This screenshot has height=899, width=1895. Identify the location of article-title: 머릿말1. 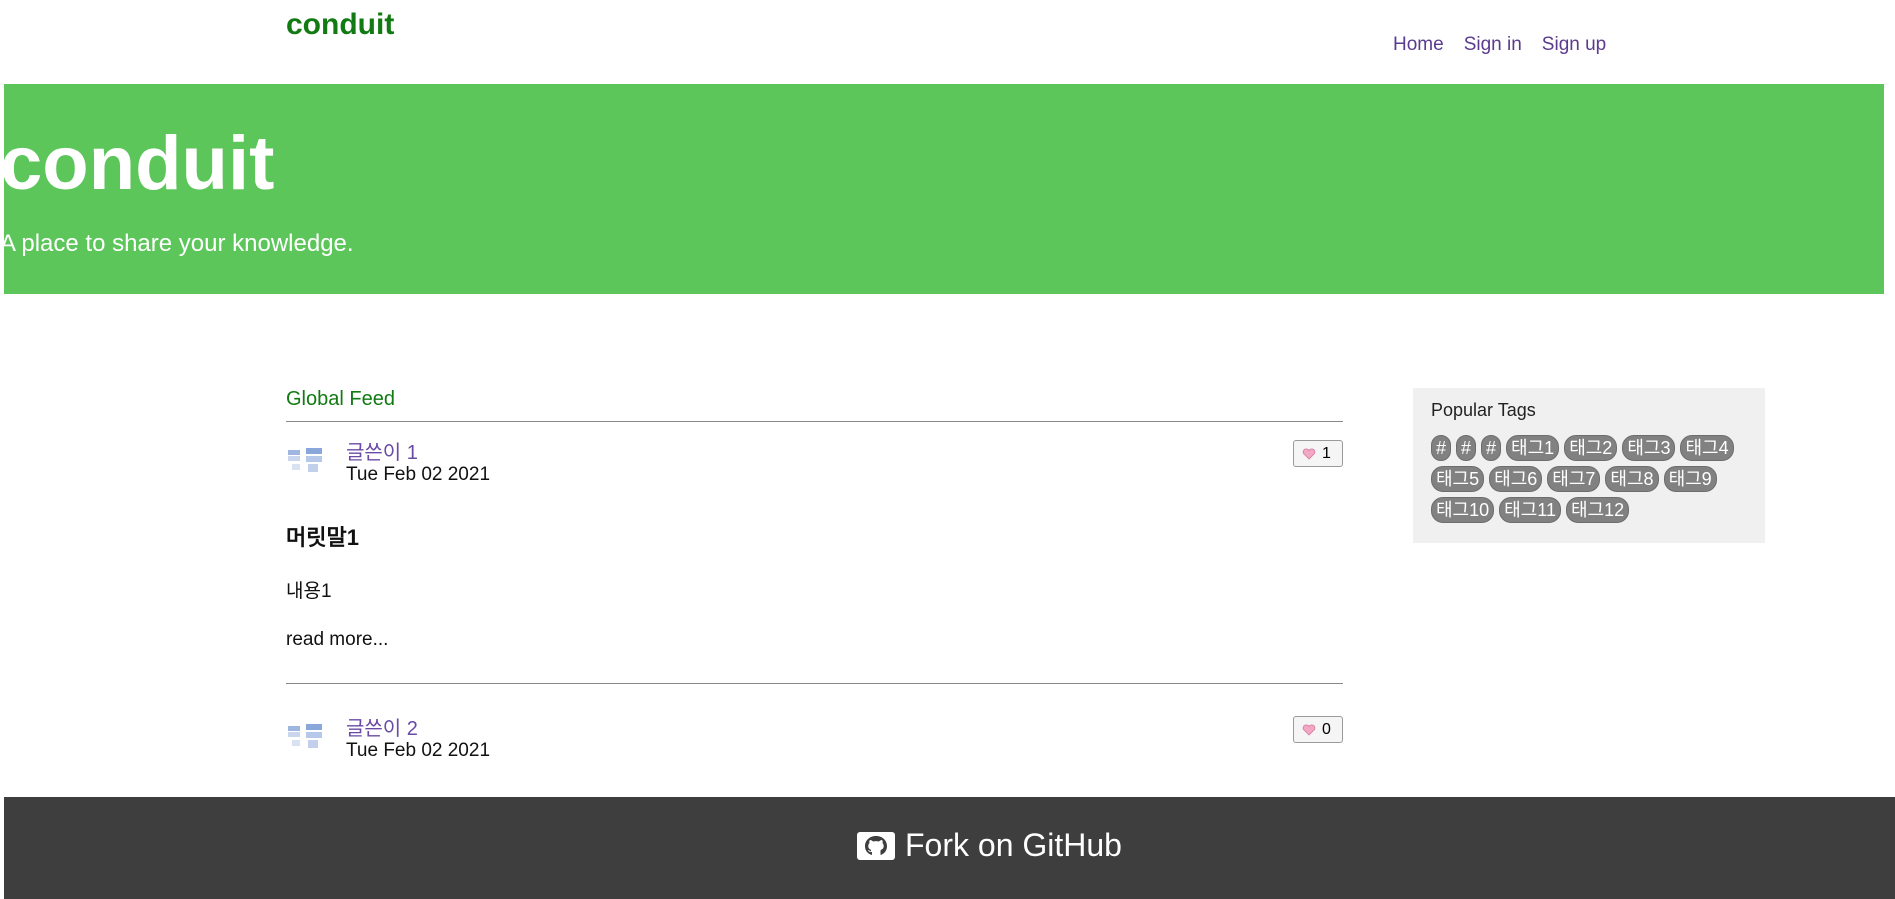
(814, 536).